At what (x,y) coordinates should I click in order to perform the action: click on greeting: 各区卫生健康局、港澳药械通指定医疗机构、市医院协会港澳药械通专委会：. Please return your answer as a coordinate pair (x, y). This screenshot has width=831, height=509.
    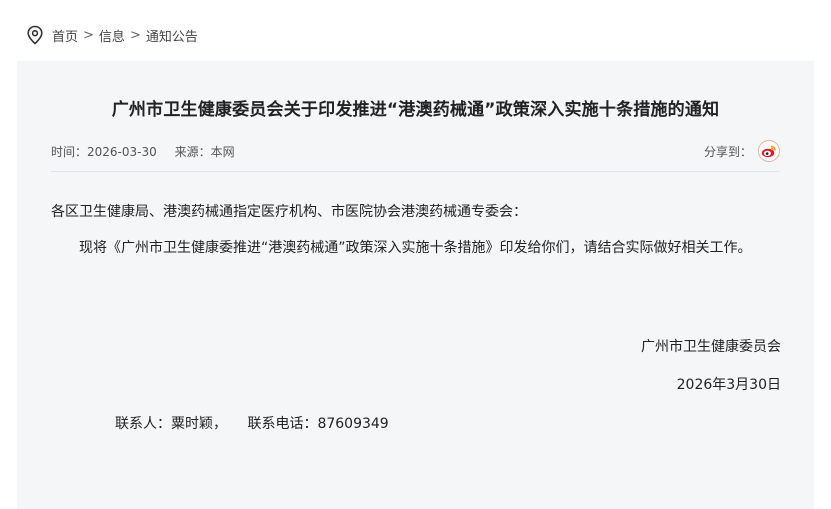
    Looking at the image, I should click on (289, 212).